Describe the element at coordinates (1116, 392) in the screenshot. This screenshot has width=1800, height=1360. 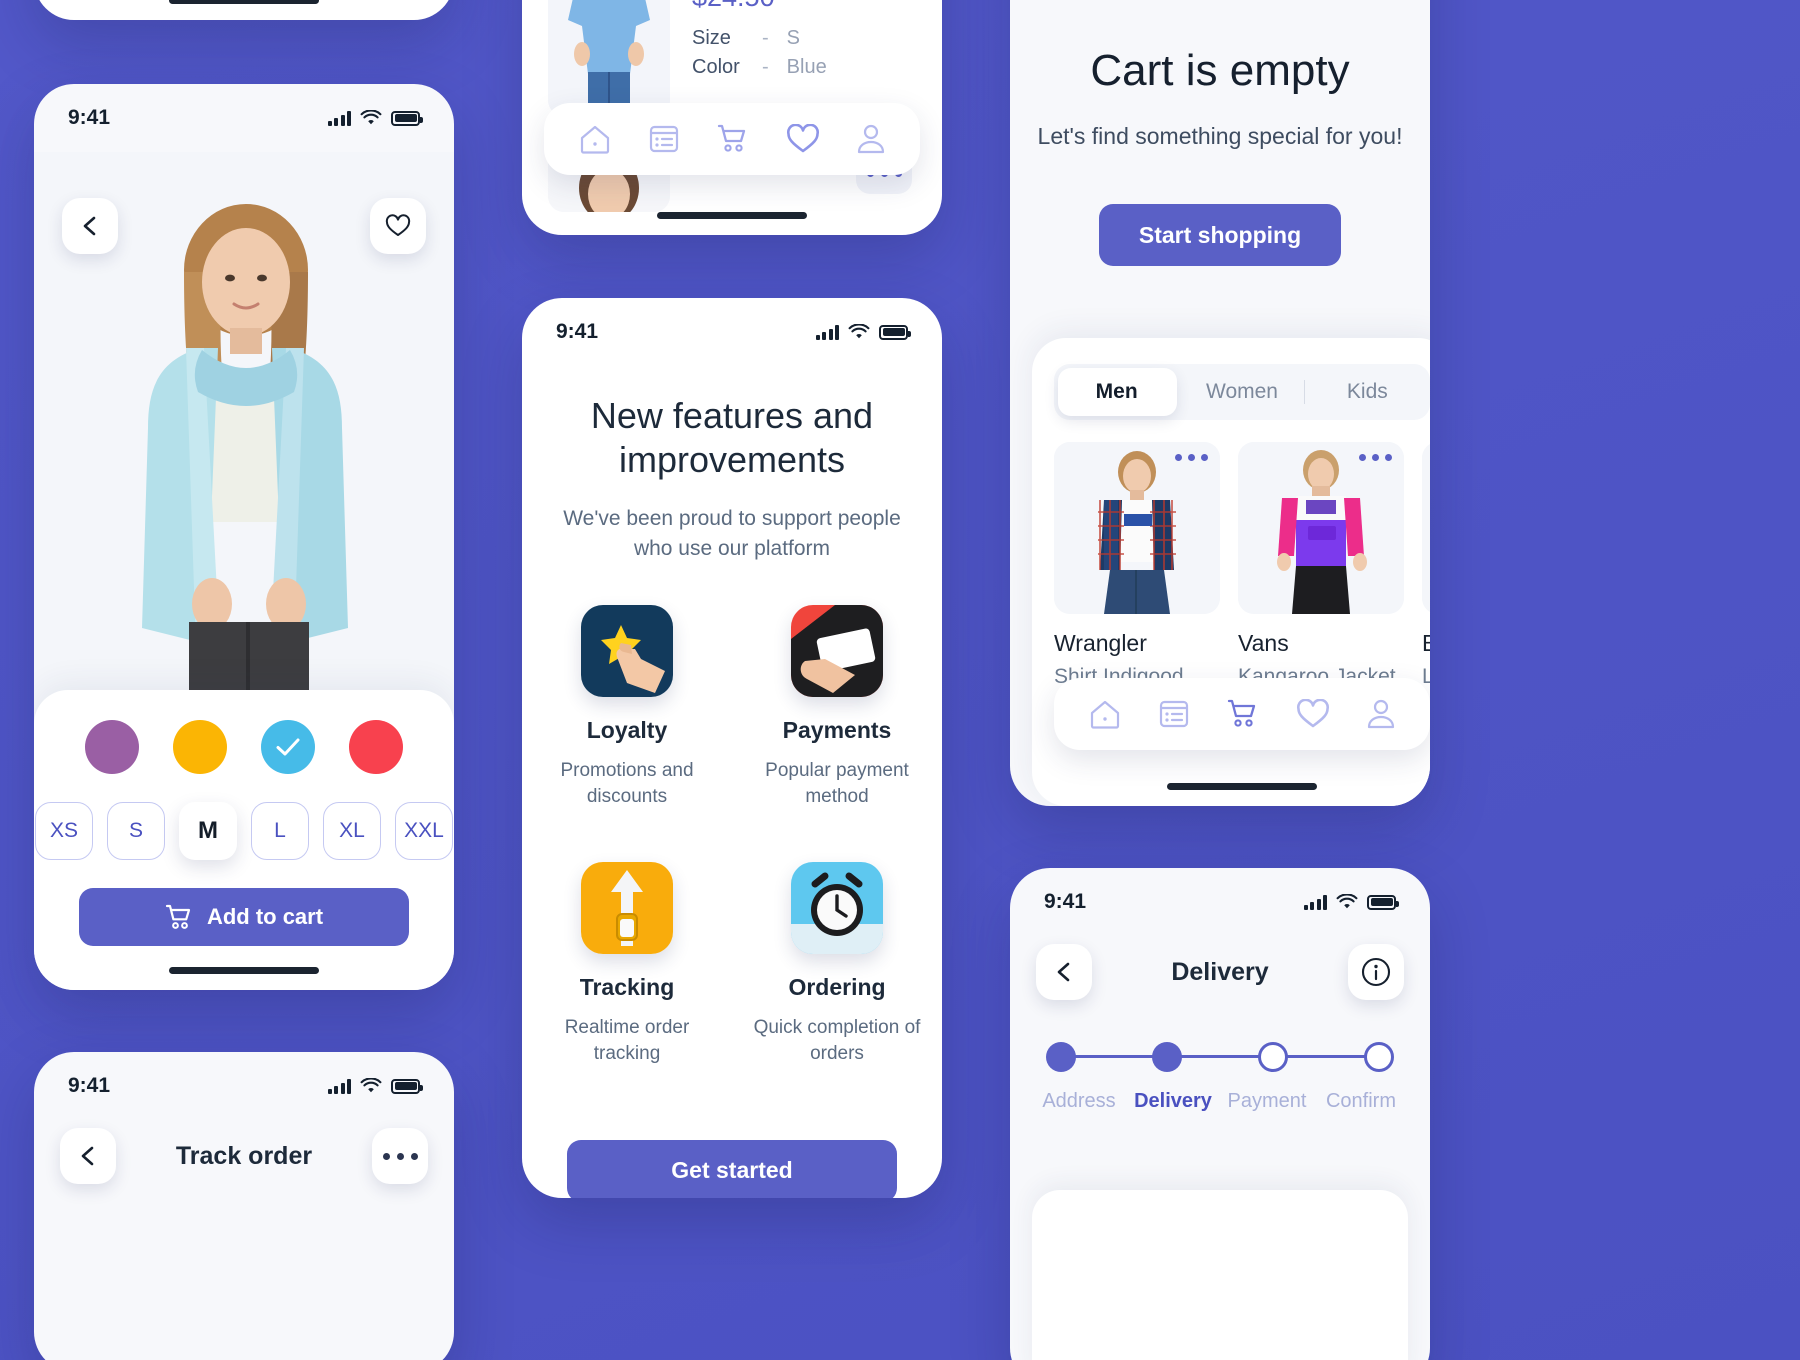
I see `tab-men: Men` at that location.